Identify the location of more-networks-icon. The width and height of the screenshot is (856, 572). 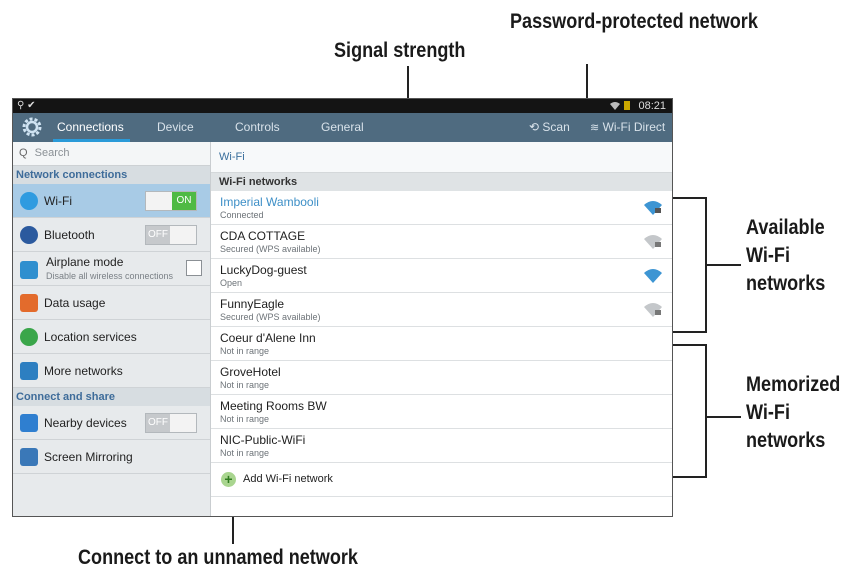
(29, 371).